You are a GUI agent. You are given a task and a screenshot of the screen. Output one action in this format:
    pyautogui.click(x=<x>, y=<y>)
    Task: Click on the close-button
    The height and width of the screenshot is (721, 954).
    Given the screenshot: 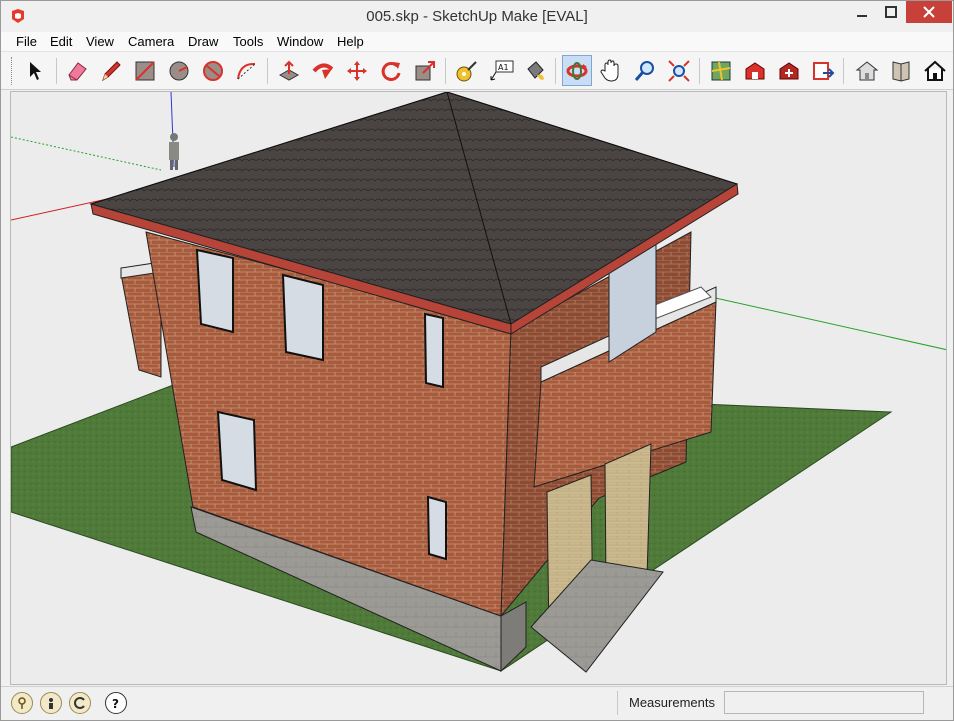 What is the action you would take?
    pyautogui.click(x=929, y=12)
    